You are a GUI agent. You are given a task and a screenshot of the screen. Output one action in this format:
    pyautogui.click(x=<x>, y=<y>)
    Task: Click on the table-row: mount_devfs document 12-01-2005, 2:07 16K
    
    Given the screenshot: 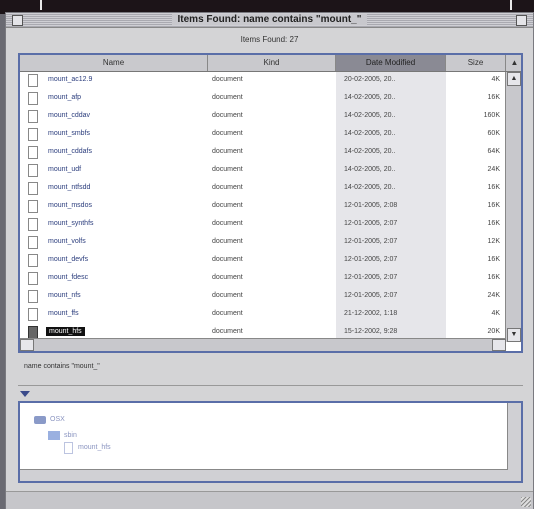 What is the action you would take?
    pyautogui.click(x=263, y=261)
    